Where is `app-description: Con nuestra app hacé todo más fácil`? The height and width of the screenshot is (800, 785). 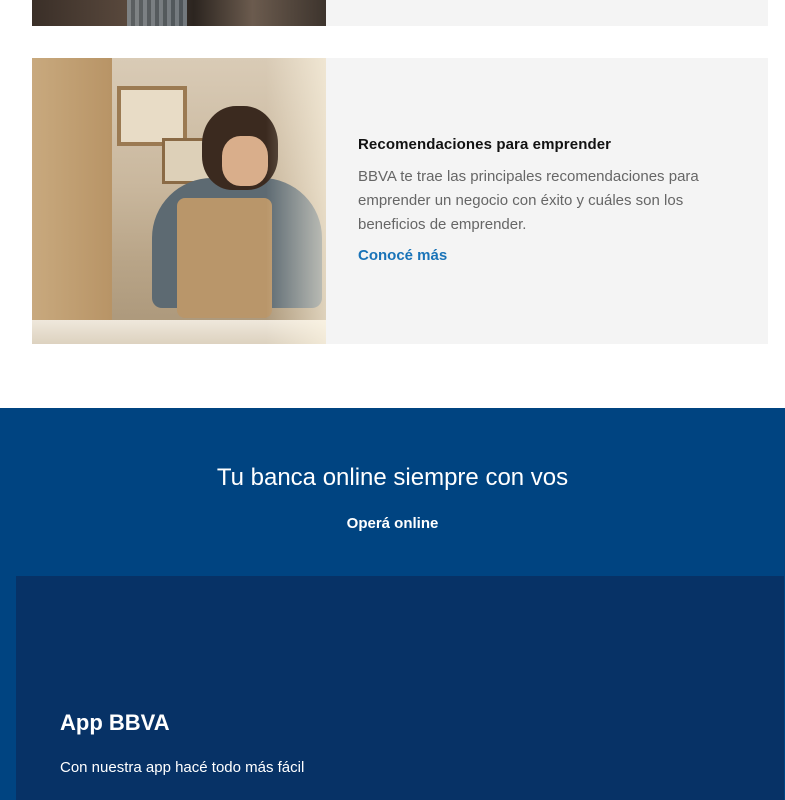
app-description: Con nuestra app hacé todo más fácil is located at coordinates (182, 767).